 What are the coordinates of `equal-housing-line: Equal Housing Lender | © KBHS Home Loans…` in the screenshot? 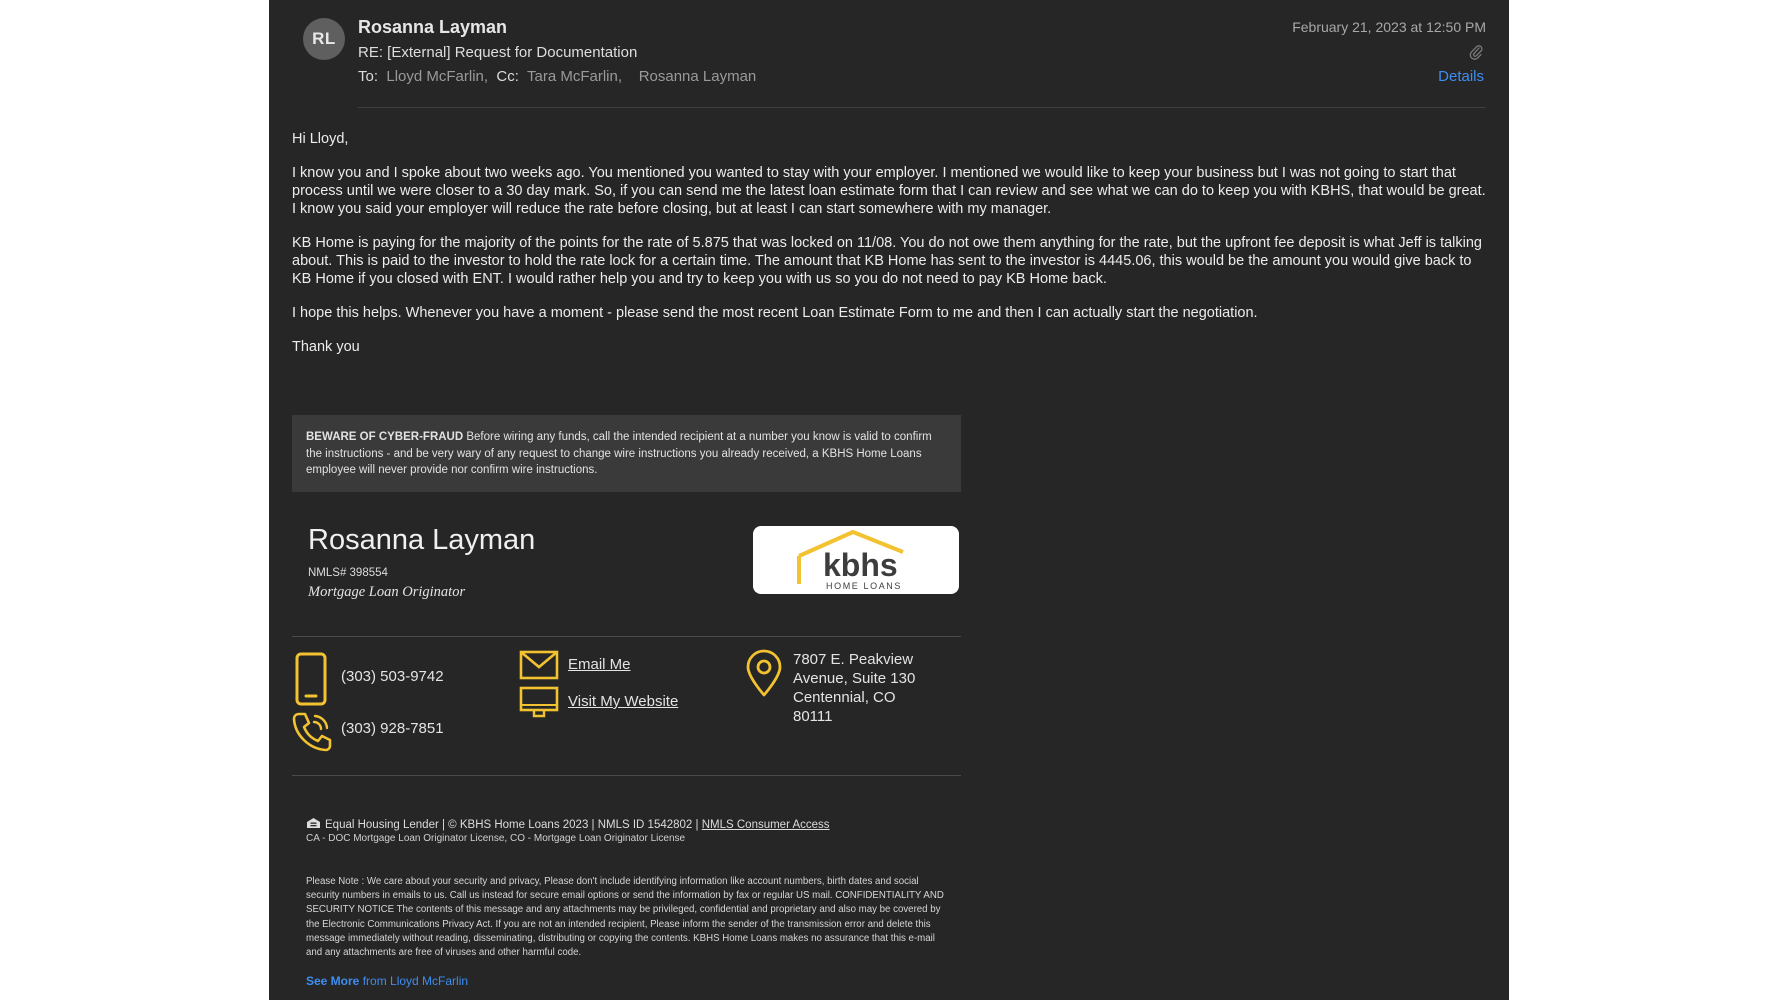 It's located at (568, 824).